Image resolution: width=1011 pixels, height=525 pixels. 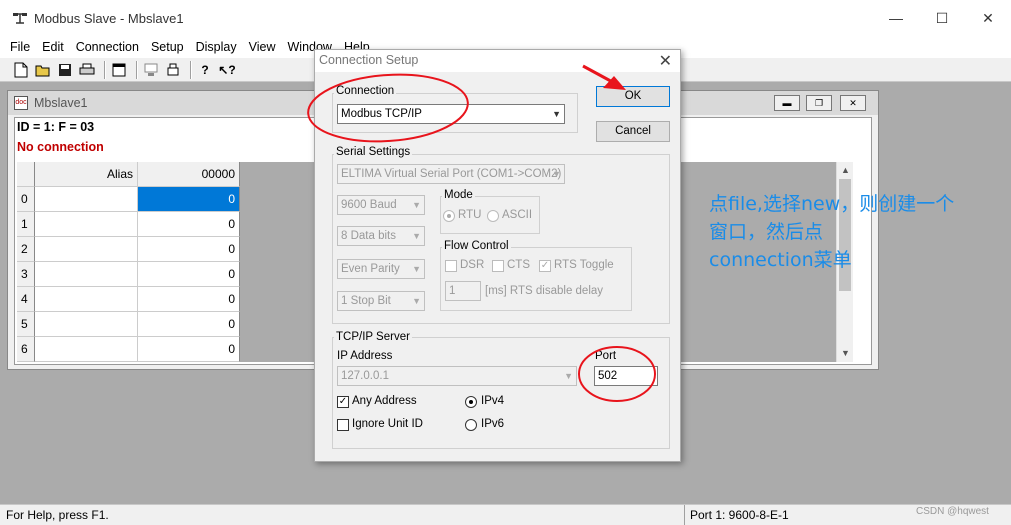 What do you see at coordinates (952, 511) in the screenshot?
I see `watermark-text: CSDN @hqwest` at bounding box center [952, 511].